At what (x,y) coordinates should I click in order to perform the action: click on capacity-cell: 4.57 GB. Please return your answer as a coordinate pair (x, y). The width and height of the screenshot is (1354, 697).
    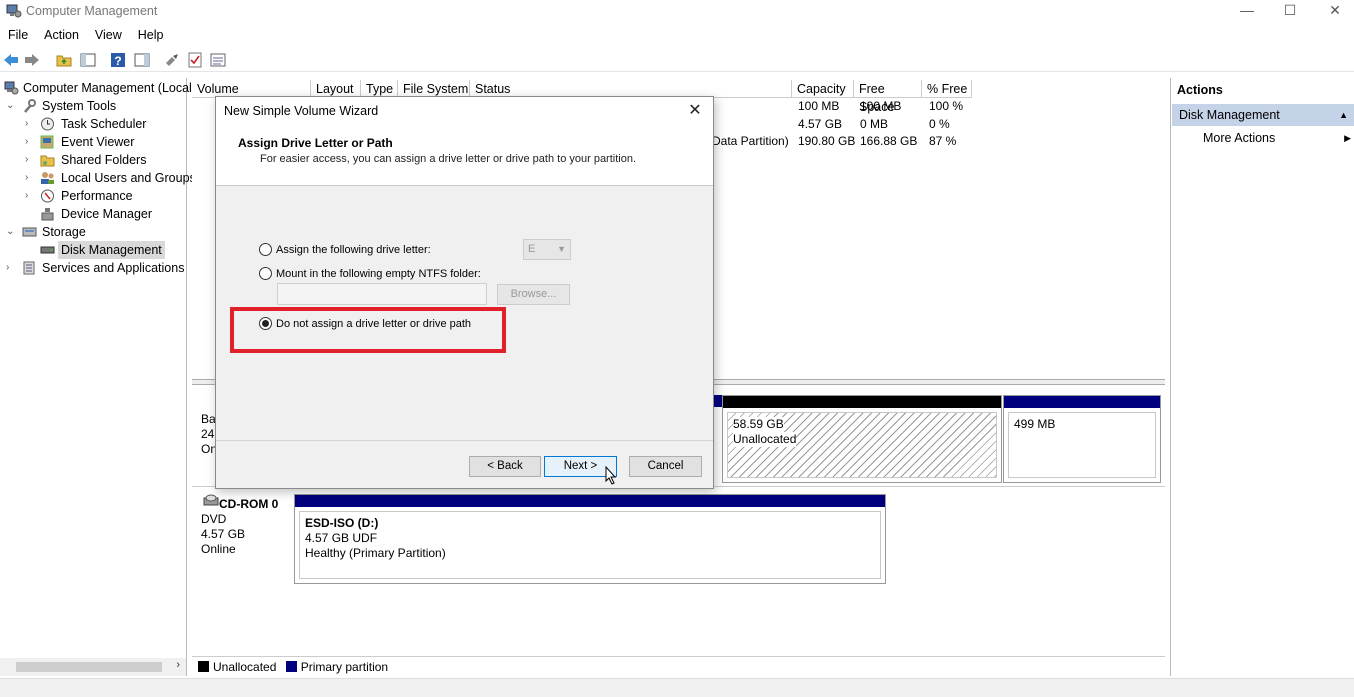
    Looking at the image, I should click on (820, 124).